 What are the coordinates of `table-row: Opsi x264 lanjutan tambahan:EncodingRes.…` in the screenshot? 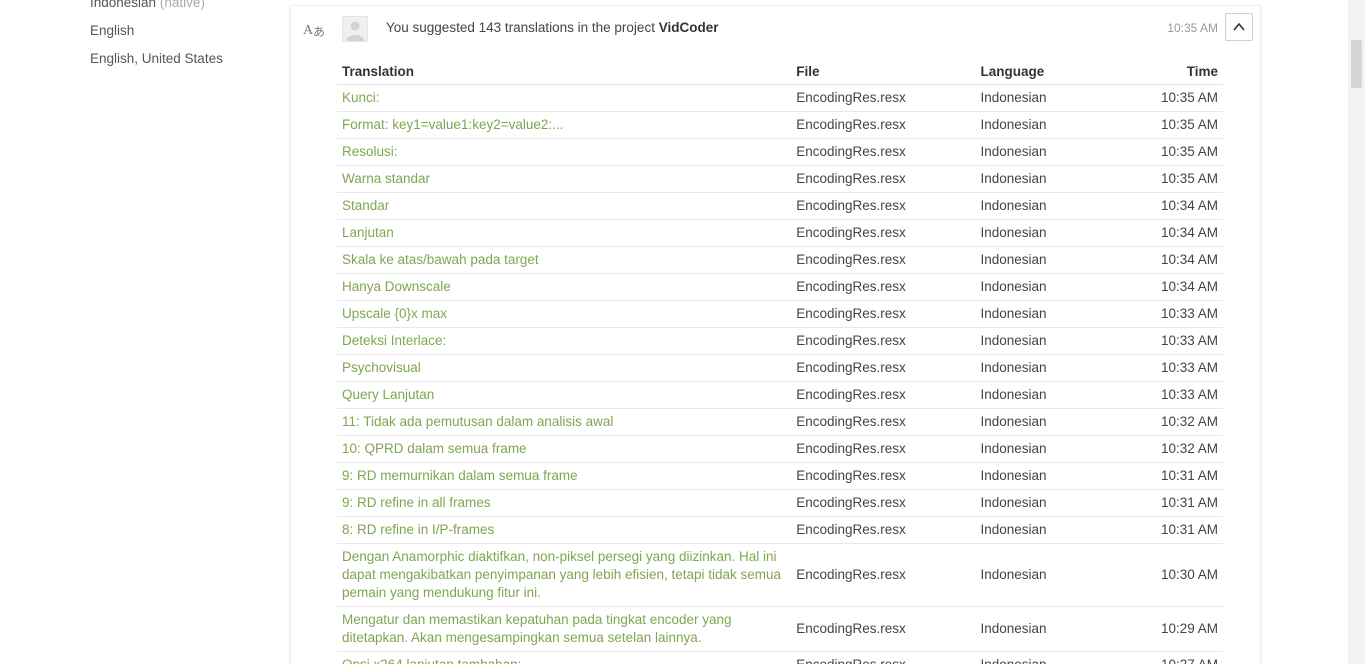 It's located at (780, 657).